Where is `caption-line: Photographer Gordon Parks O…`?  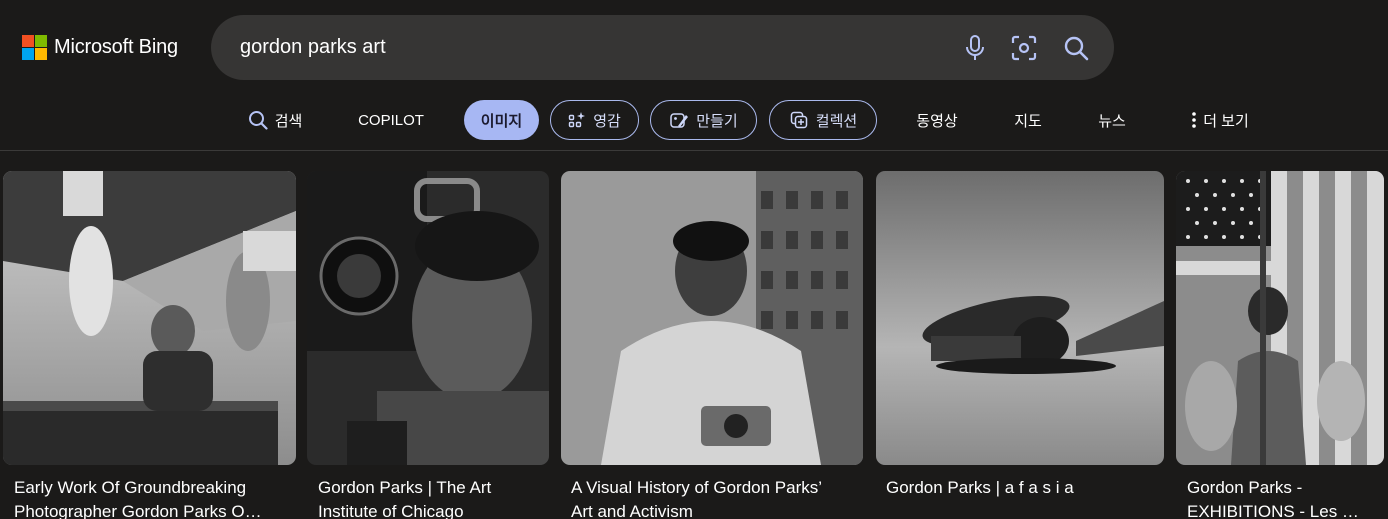
caption-line: Photographer Gordon Parks O… is located at coordinates (138, 510).